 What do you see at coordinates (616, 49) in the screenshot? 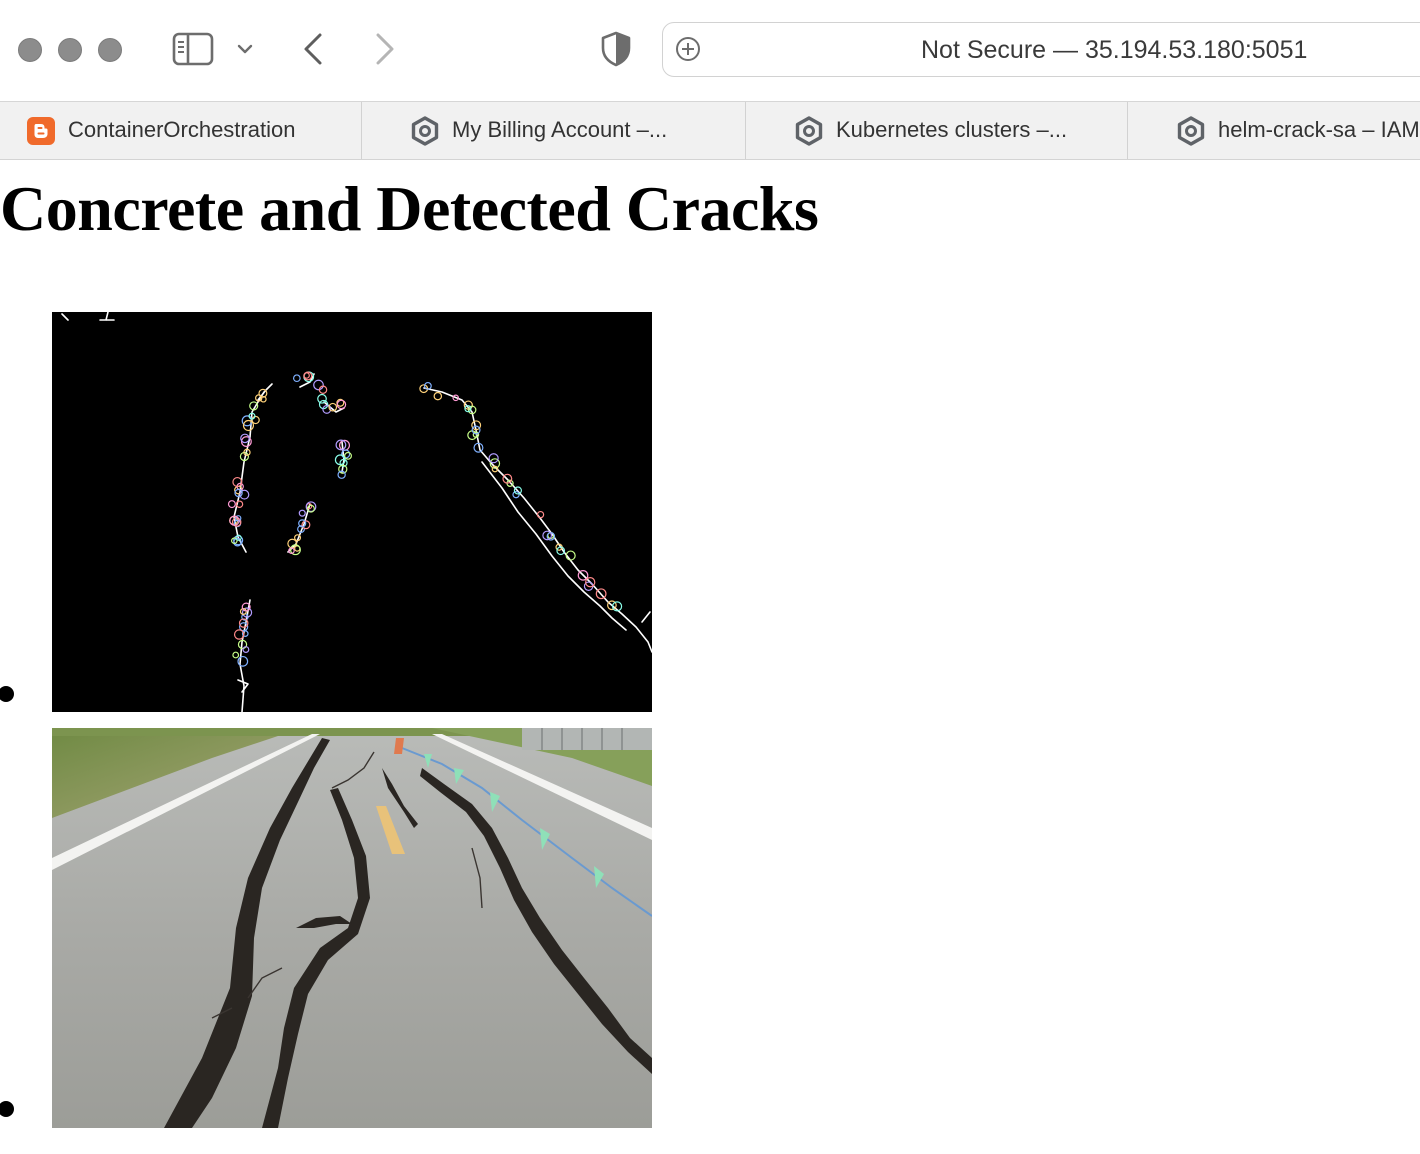
I see `privacy-shield-icon` at bounding box center [616, 49].